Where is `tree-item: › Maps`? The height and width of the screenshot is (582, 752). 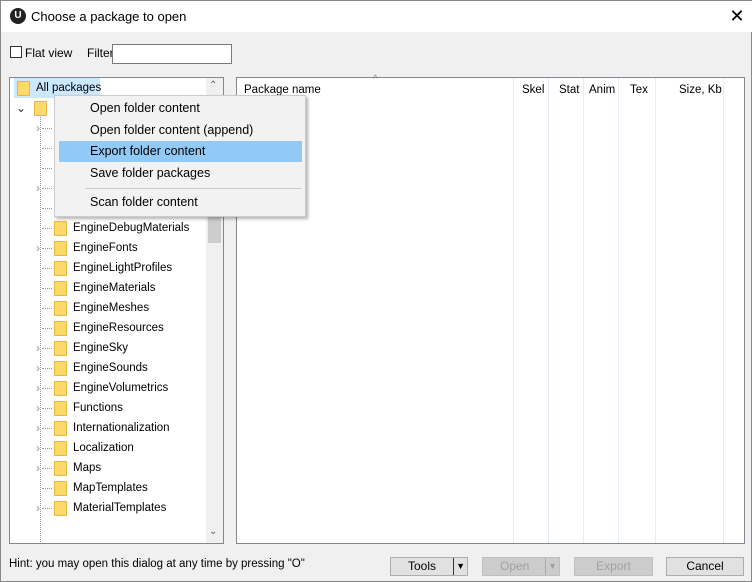 tree-item: › Maps is located at coordinates (108, 468).